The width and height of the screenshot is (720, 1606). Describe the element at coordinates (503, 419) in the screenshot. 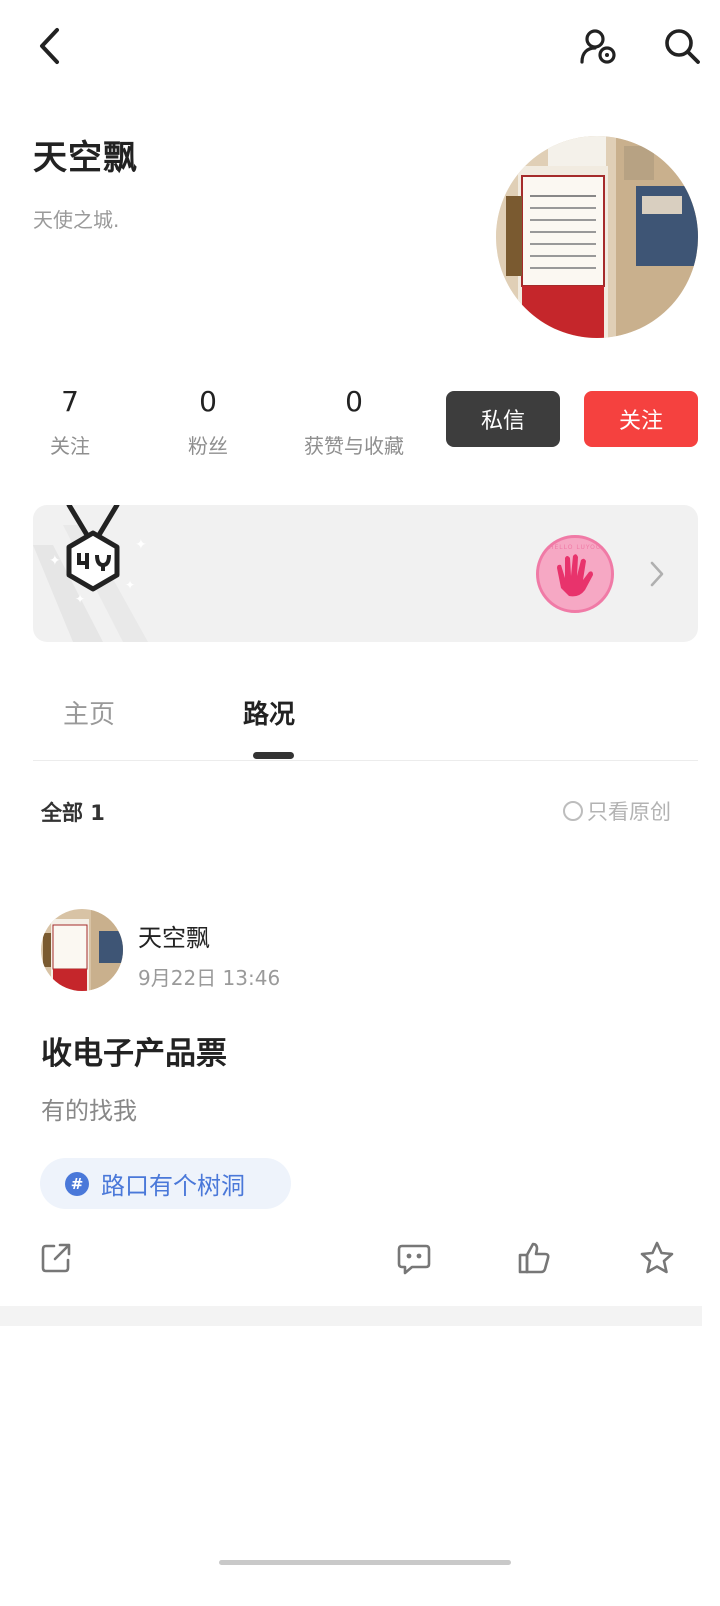

I see `message-button: 私信` at that location.